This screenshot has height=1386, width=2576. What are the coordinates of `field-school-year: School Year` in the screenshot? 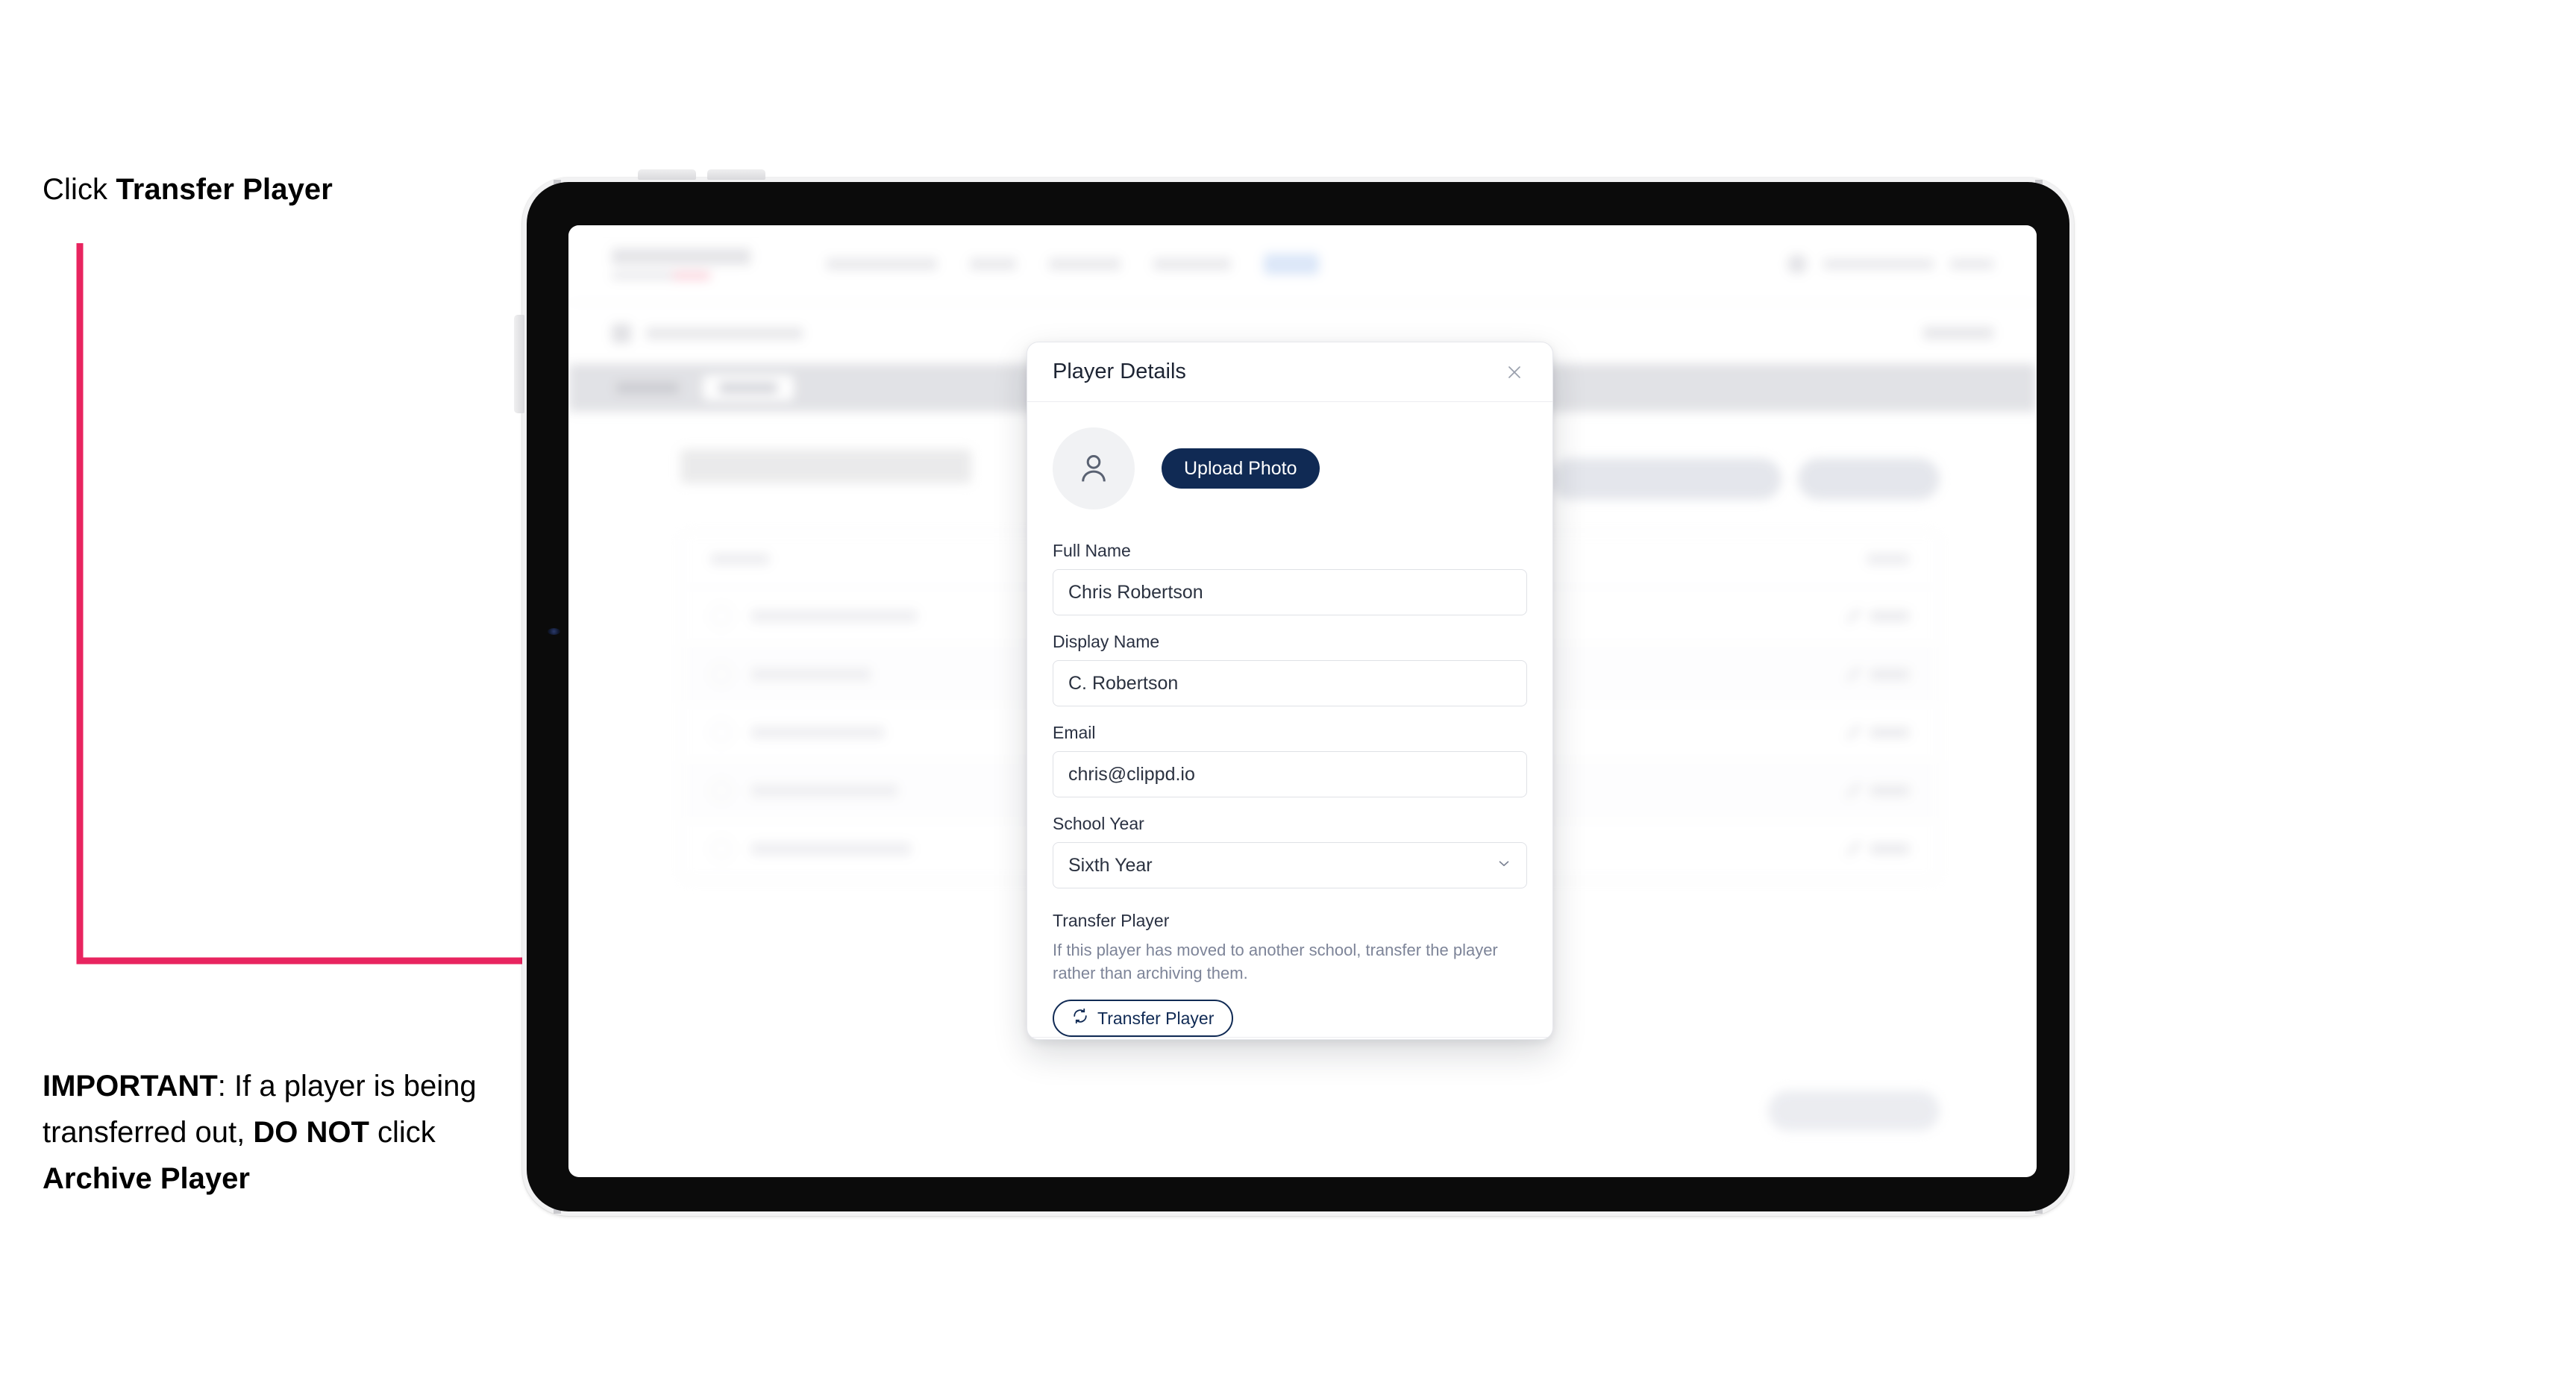 It's located at (1290, 851).